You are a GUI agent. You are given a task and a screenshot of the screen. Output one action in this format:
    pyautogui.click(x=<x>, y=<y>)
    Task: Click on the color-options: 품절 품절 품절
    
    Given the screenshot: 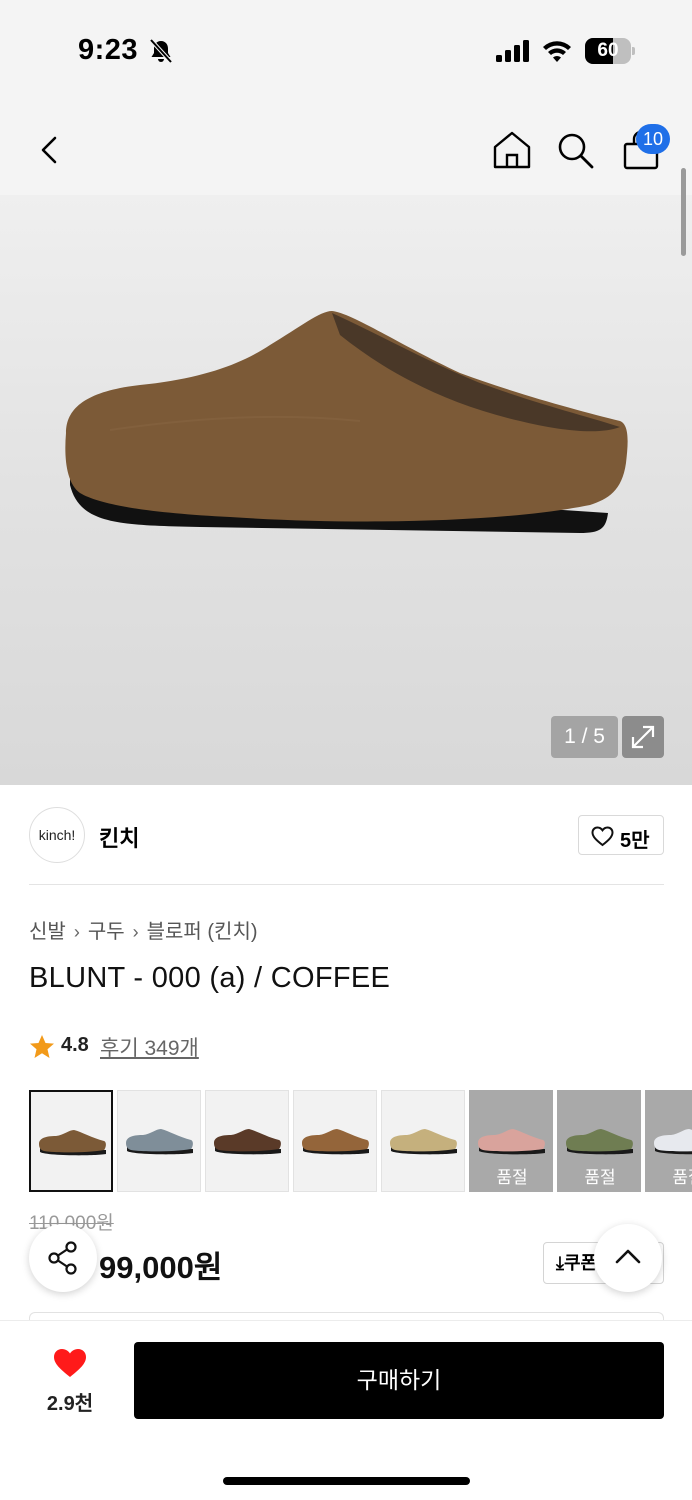 What is the action you would take?
    pyautogui.click(x=360, y=1141)
    